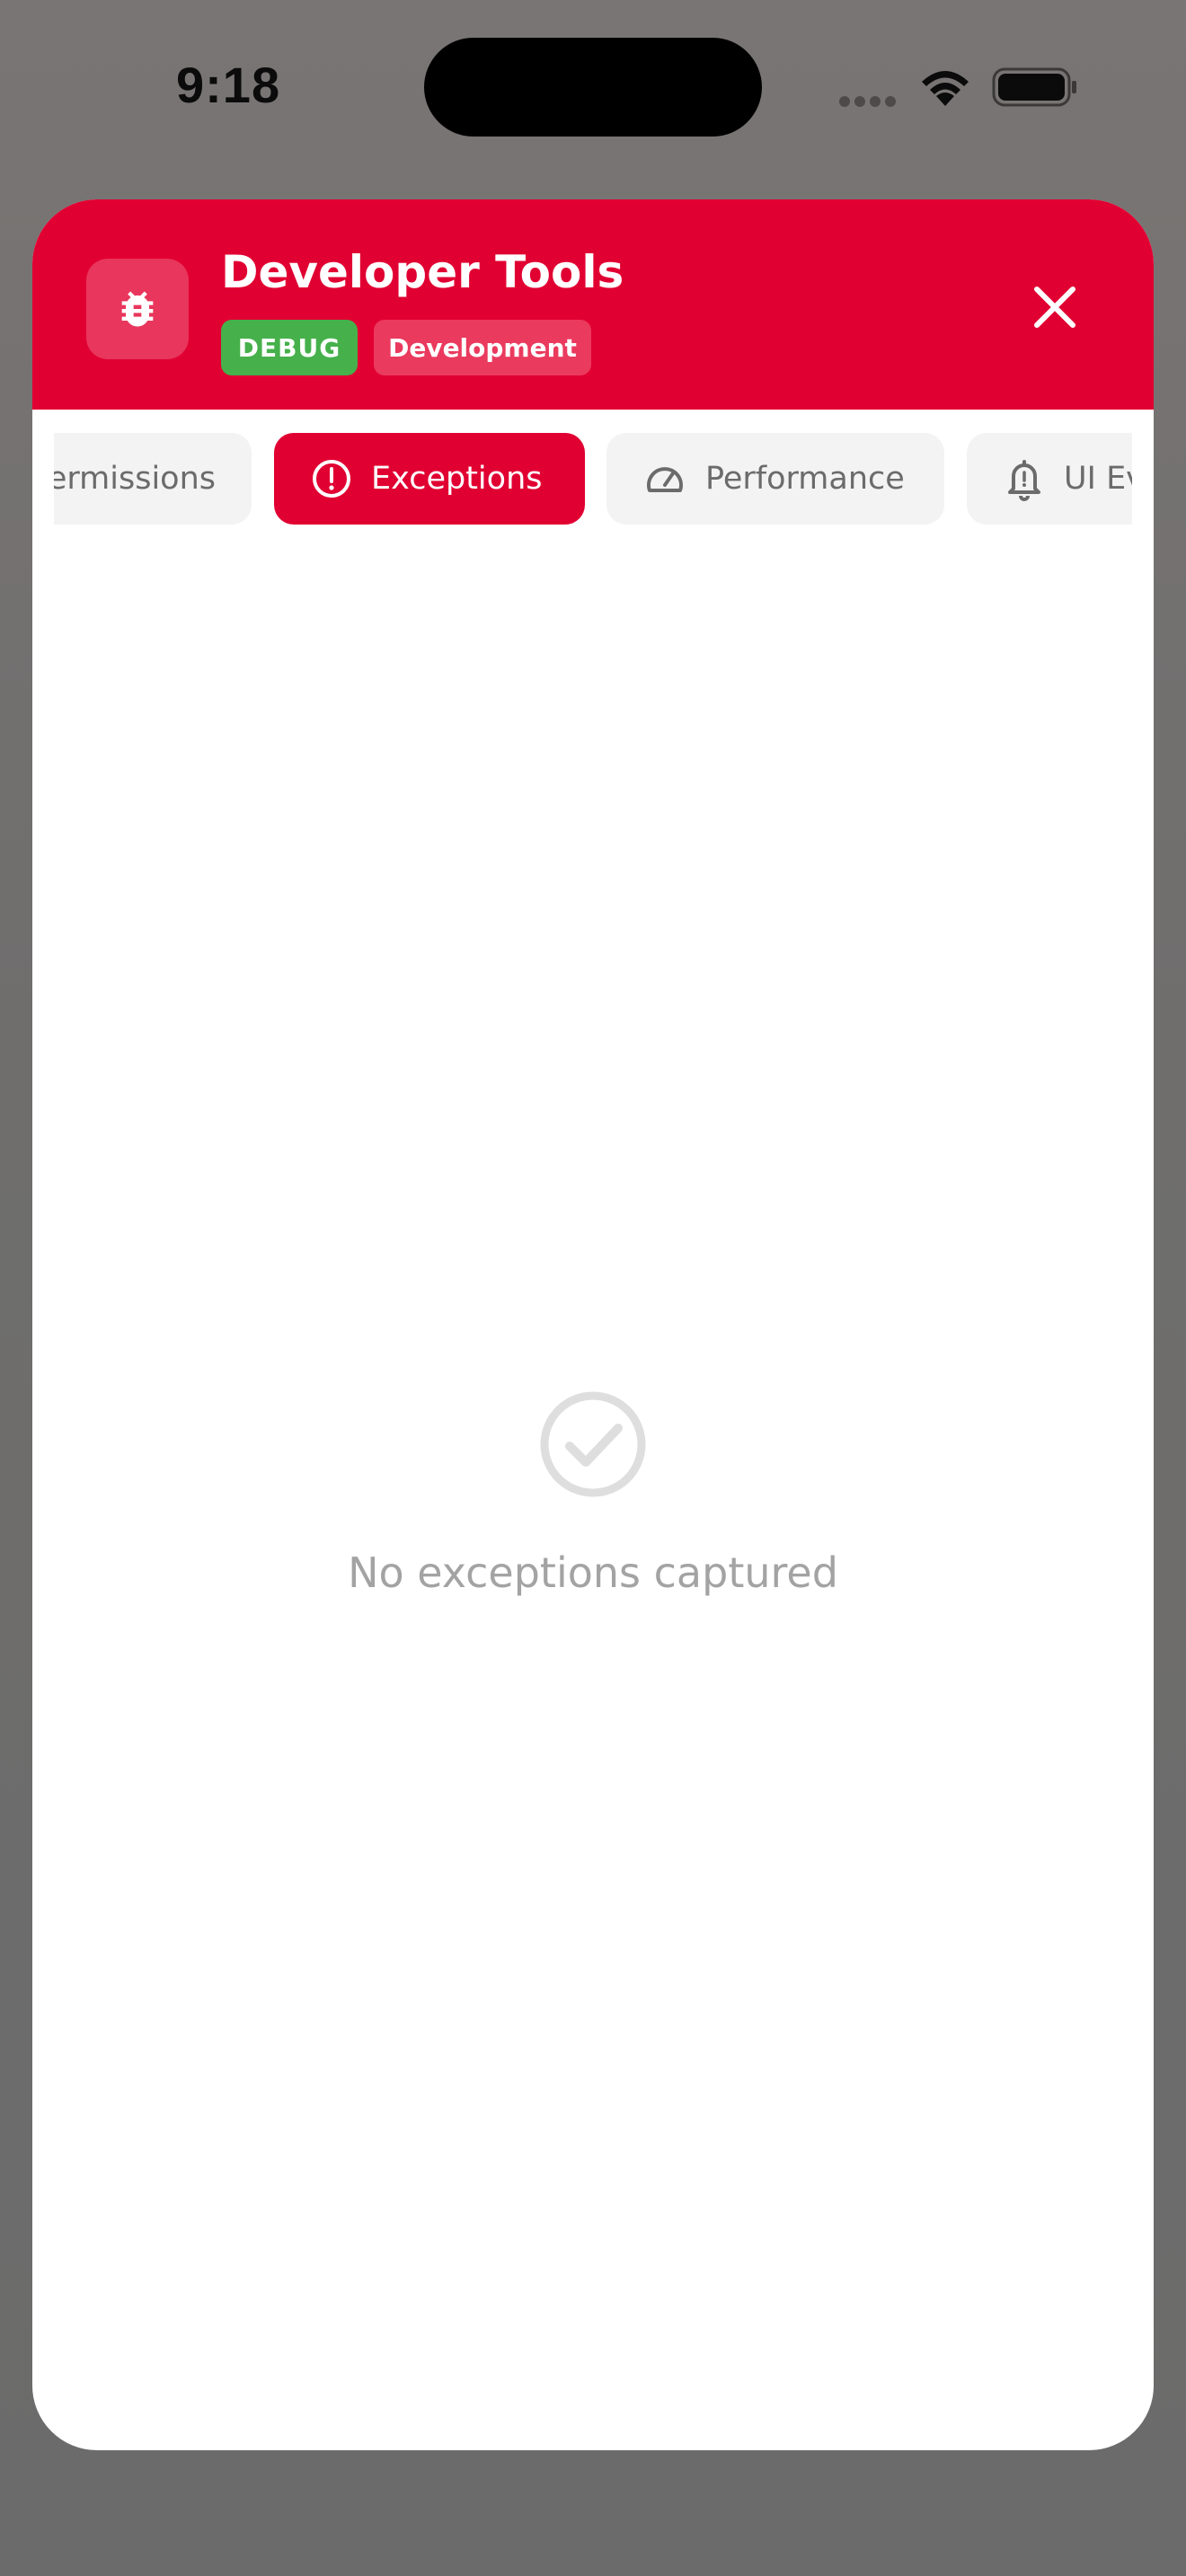 The height and width of the screenshot is (2576, 1186). Describe the element at coordinates (1098, 479) in the screenshot. I see `tab-label: UI Events` at that location.